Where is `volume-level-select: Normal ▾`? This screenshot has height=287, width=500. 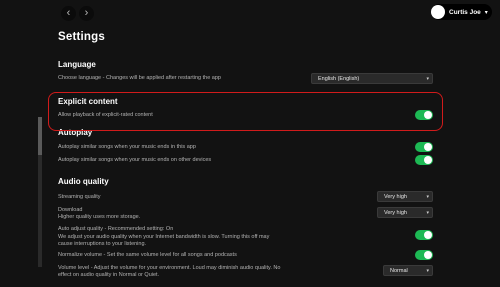 volume-level-select: Normal ▾ is located at coordinates (408, 270).